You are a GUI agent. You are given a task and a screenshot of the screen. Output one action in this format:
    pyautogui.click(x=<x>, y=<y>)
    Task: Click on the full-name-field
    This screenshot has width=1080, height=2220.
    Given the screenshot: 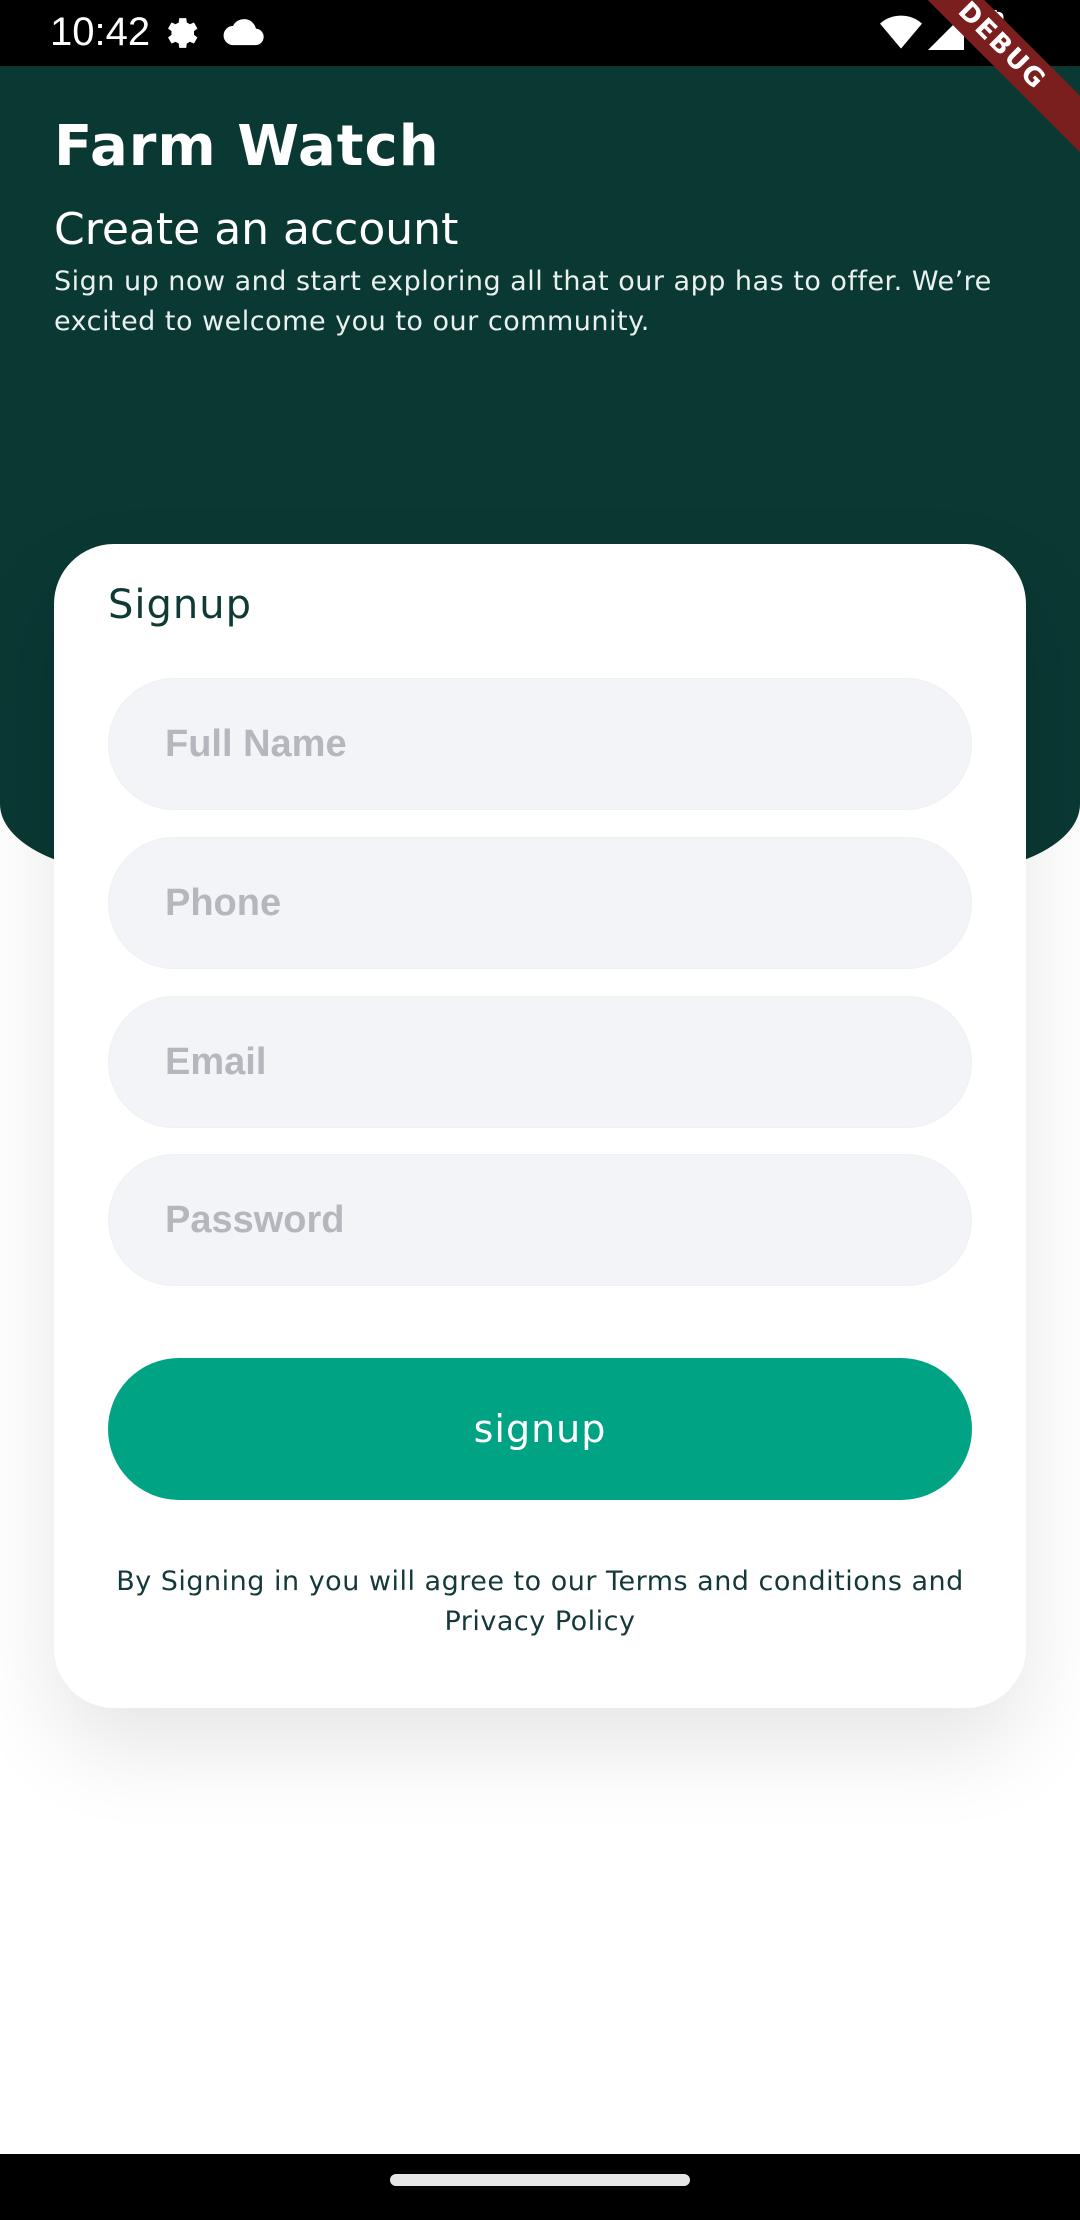 What is the action you would take?
    pyautogui.click(x=540, y=744)
    